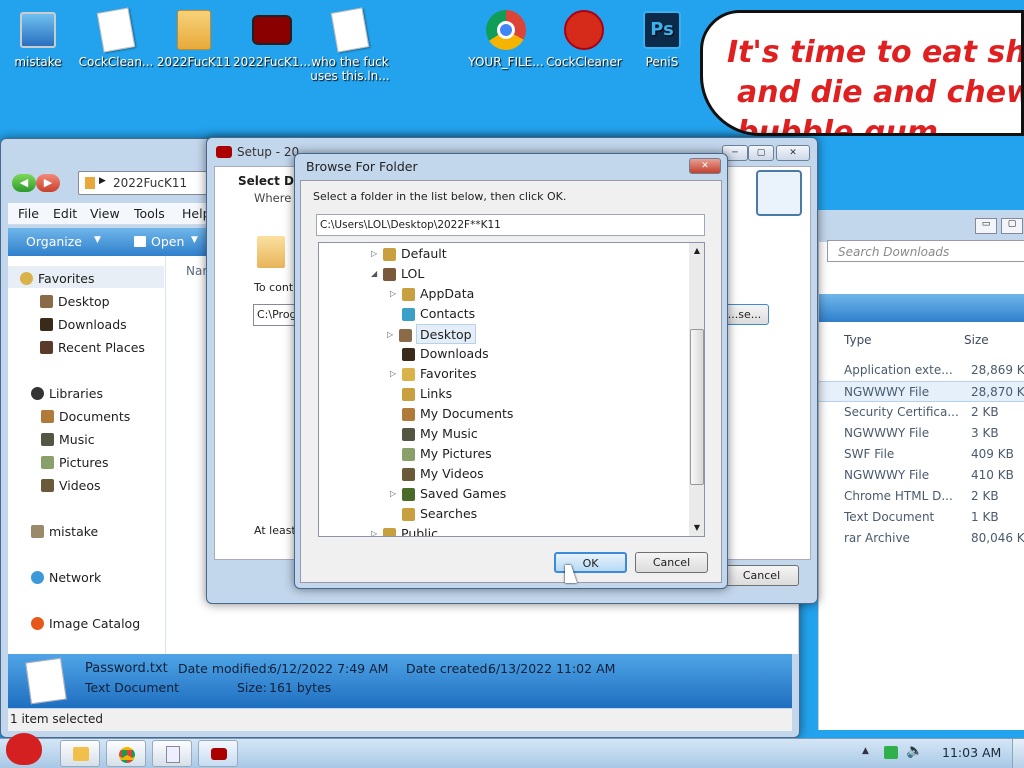  Describe the element at coordinates (167, 241) in the screenshot. I see `open-button: Open` at that location.